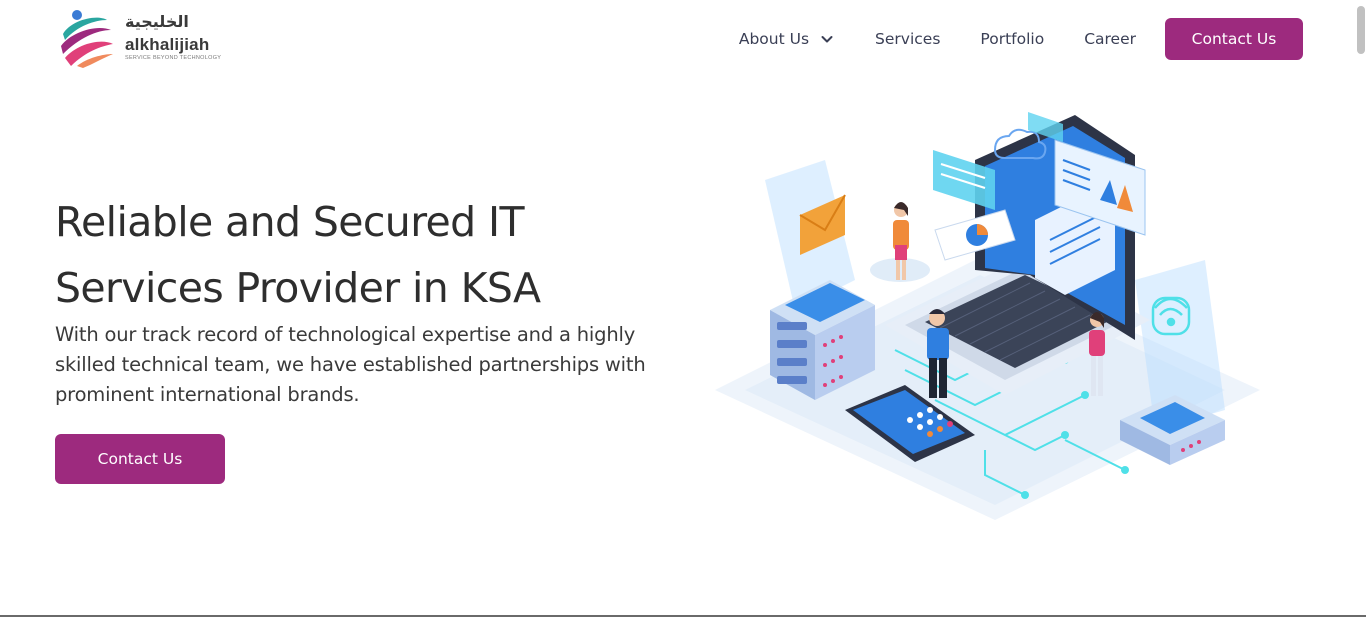  I want to click on hero-title-line-2: Services Provider in KSA, so click(298, 288).